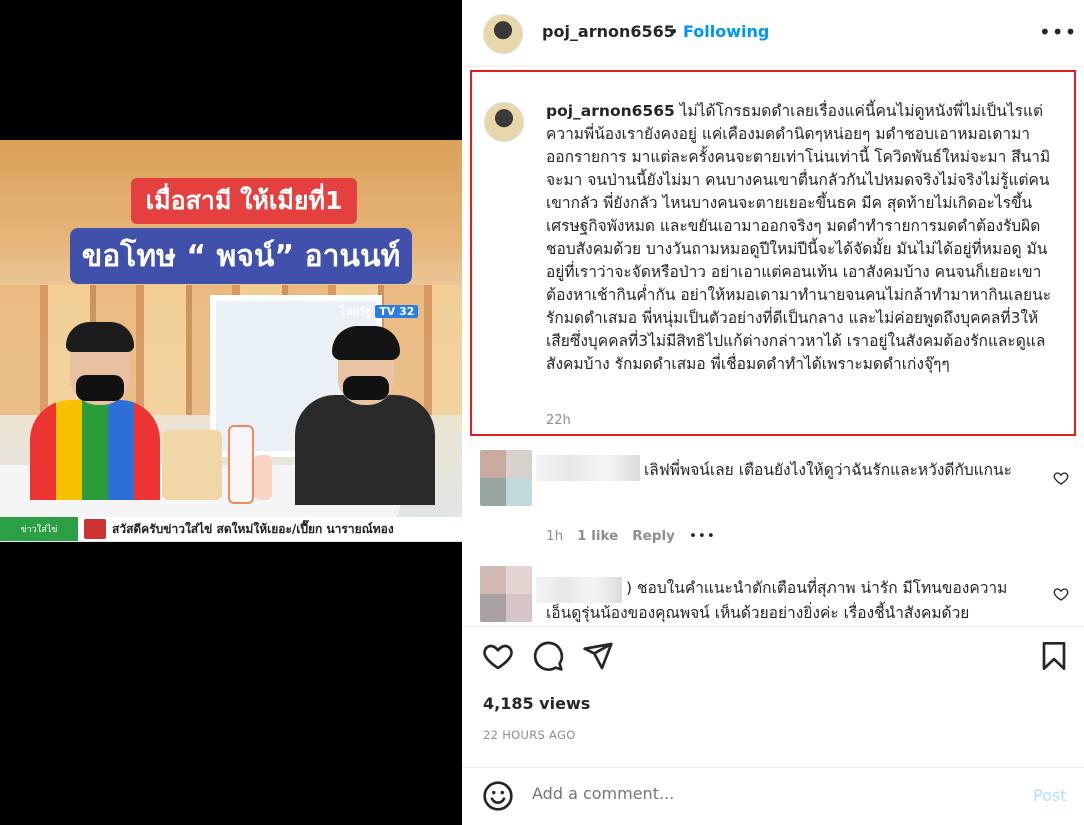  Describe the element at coordinates (366, 343) in the screenshot. I see `host-right-hair` at that location.